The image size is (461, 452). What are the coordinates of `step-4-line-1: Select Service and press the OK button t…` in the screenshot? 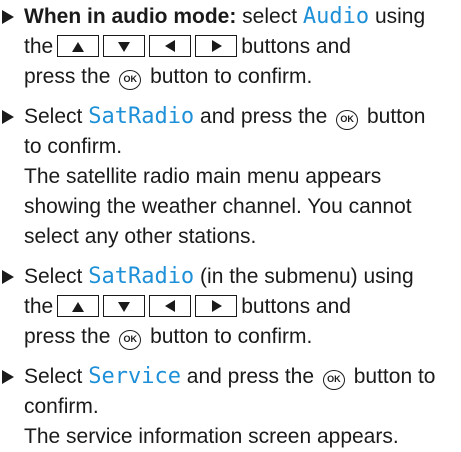 It's located at (230, 377).